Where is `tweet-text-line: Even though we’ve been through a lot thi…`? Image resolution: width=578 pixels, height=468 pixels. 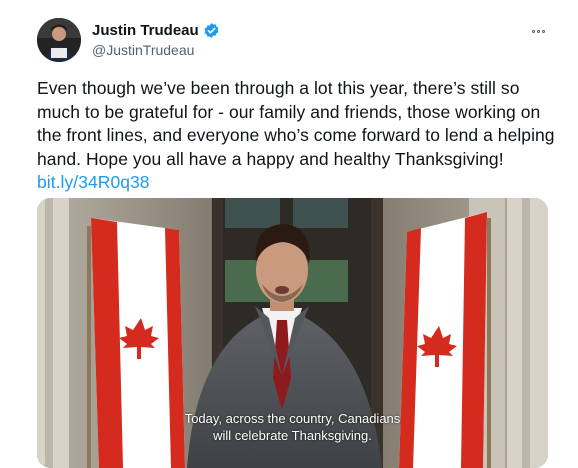
tweet-text-line: Even though we’ve been through a lot thi… is located at coordinates (278, 88).